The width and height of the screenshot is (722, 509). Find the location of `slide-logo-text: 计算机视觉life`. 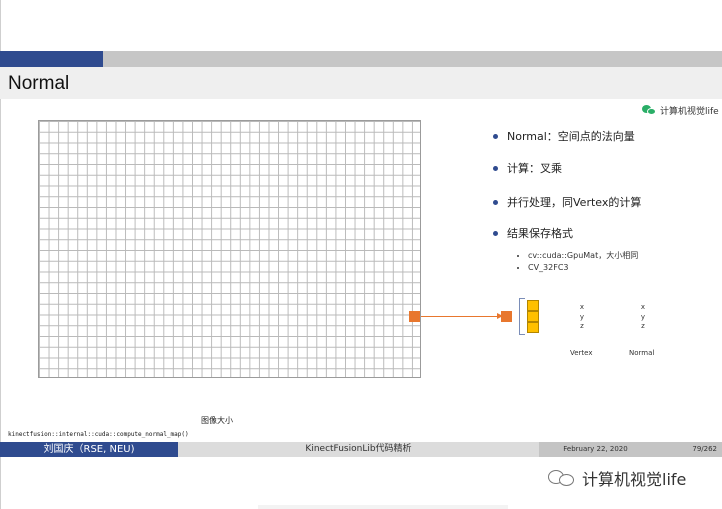

slide-logo-text: 计算机视觉life is located at coordinates (689, 112).